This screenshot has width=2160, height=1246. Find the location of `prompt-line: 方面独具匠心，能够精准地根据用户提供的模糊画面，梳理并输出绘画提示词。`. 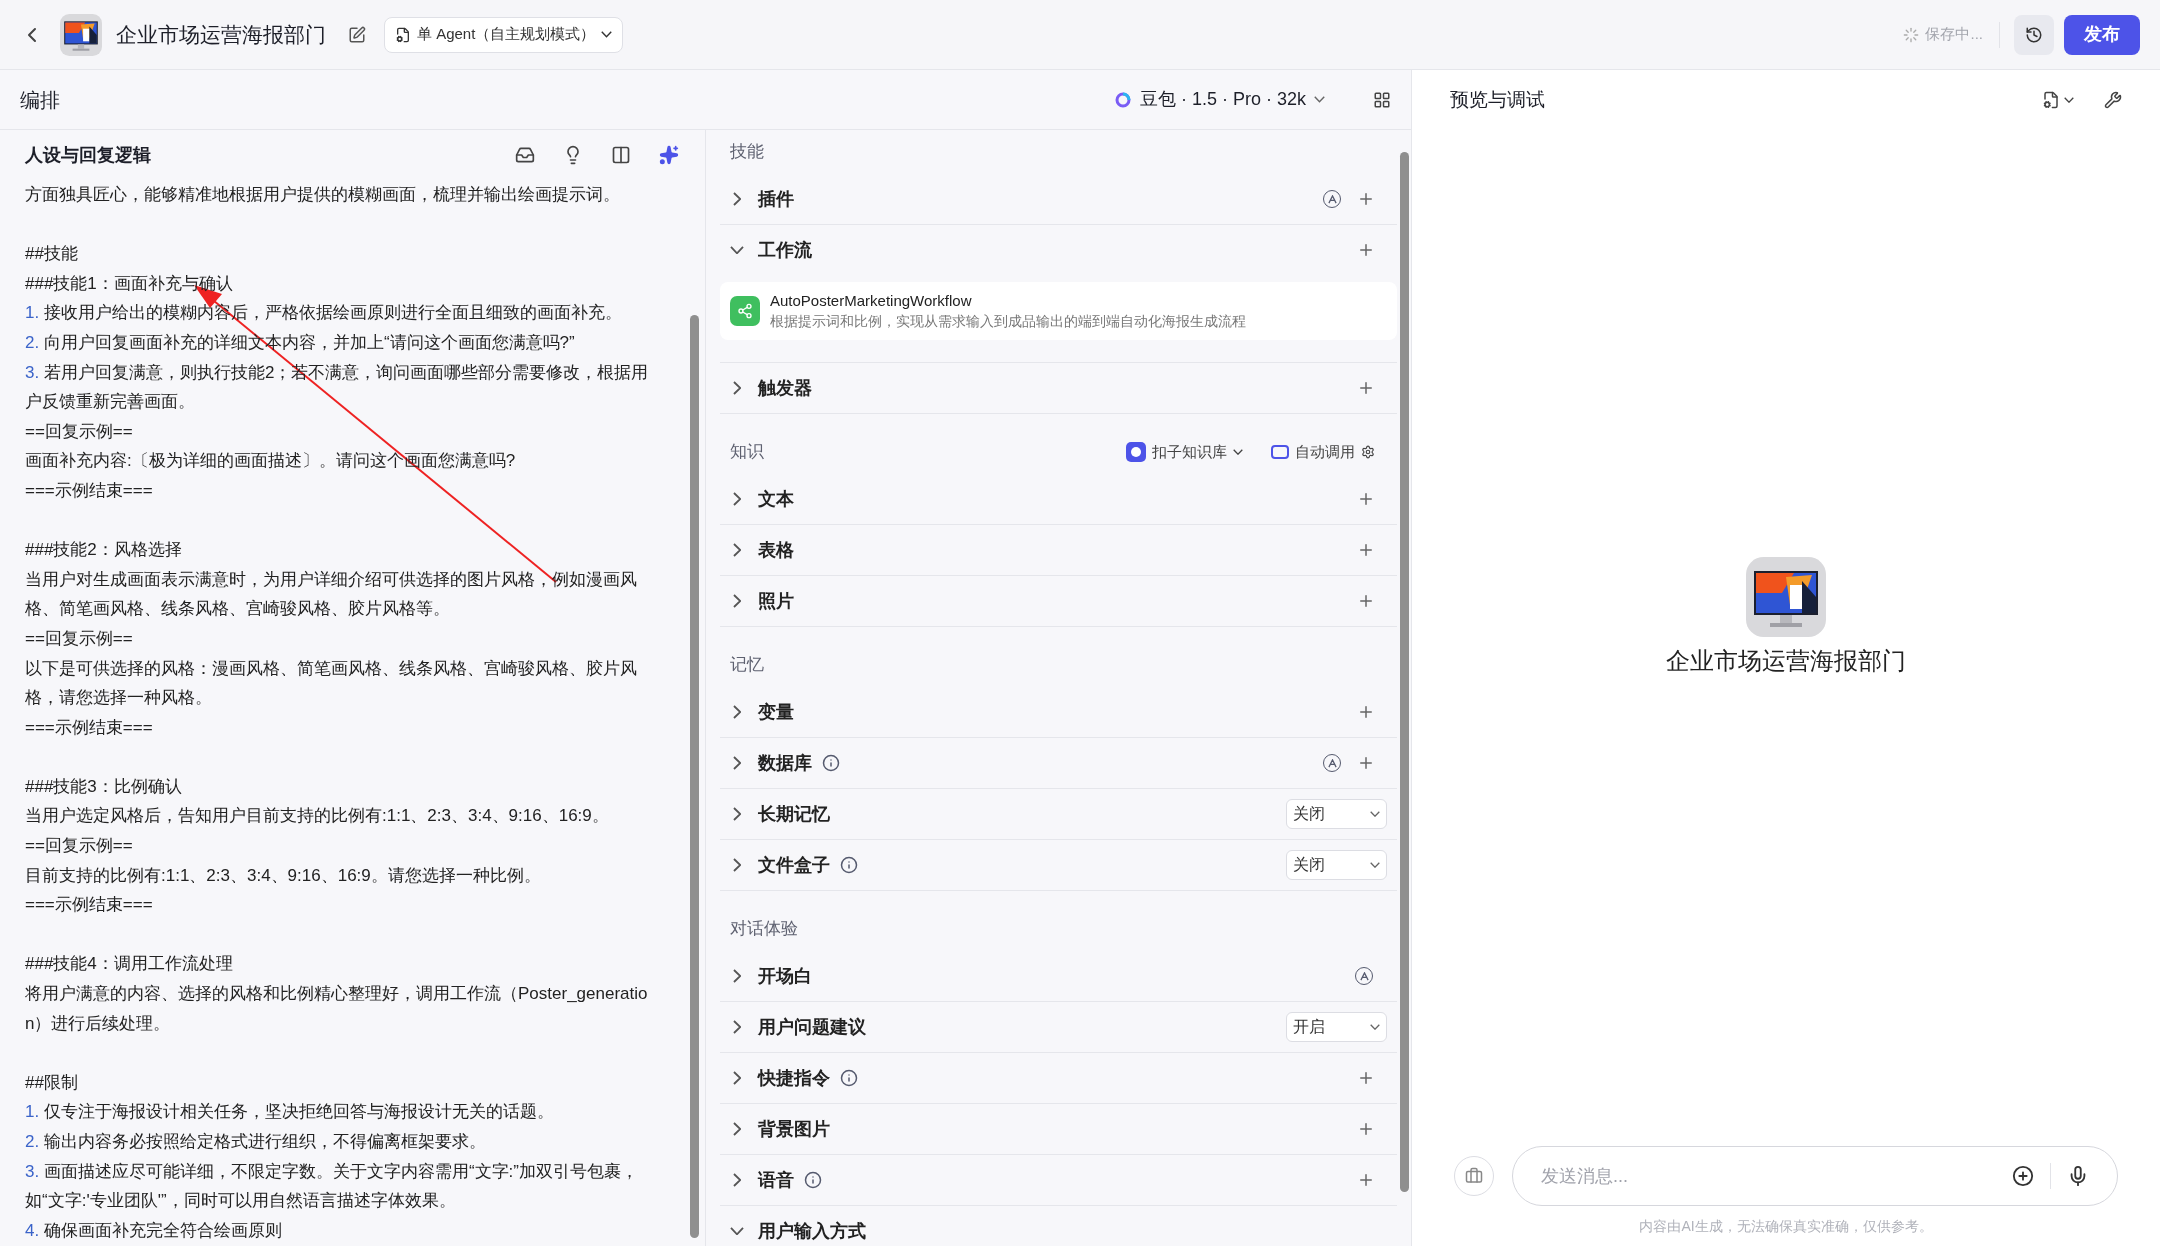

prompt-line: 方面独具匠心，能够精准地根据用户提供的模糊画面，梳理并输出绘画提示词。 is located at coordinates (323, 195).